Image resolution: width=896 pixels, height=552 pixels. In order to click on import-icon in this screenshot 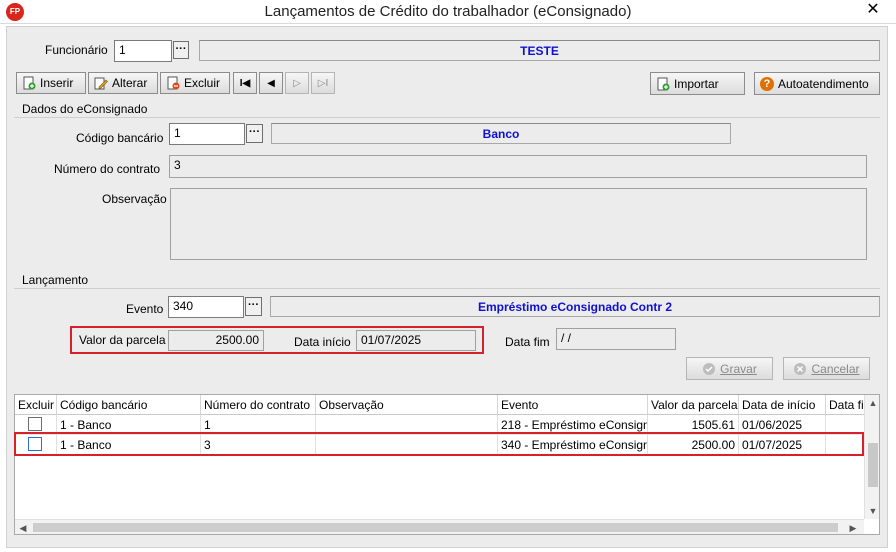, I will do `click(663, 84)`.